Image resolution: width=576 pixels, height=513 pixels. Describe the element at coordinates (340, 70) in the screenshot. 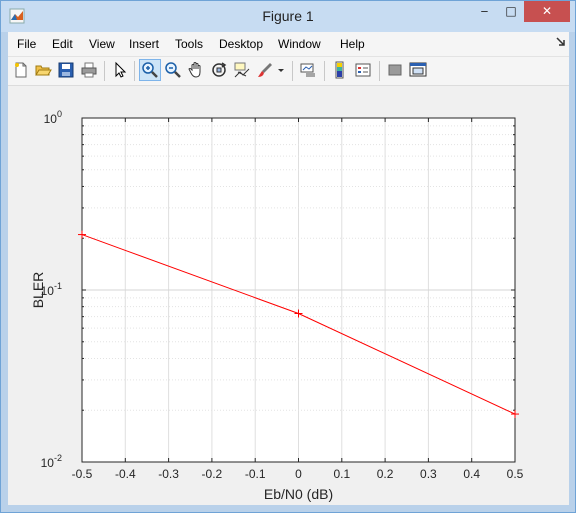

I see `colorbar-icon` at that location.